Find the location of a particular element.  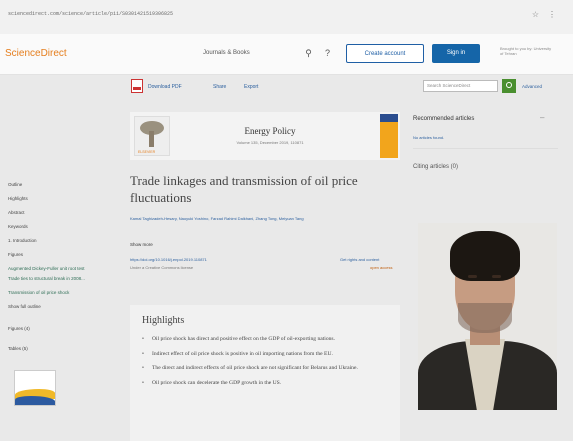

search-input: Search ScienceDirect is located at coordinates (460, 86).